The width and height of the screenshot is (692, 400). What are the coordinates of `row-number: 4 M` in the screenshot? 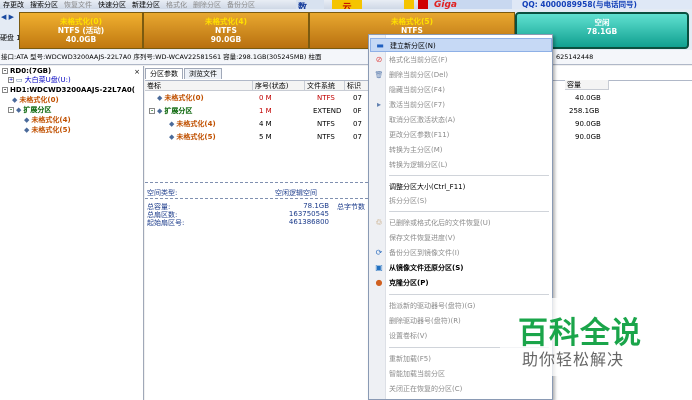 It's located at (265, 124).